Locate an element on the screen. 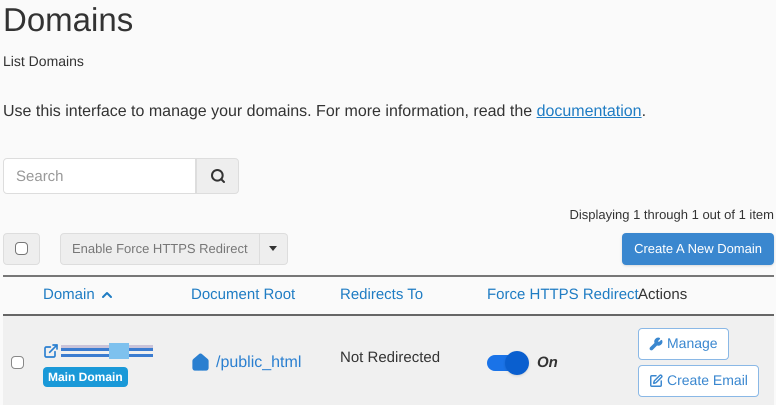 The height and width of the screenshot is (405, 776). select-all-checkbox-button is located at coordinates (21, 248).